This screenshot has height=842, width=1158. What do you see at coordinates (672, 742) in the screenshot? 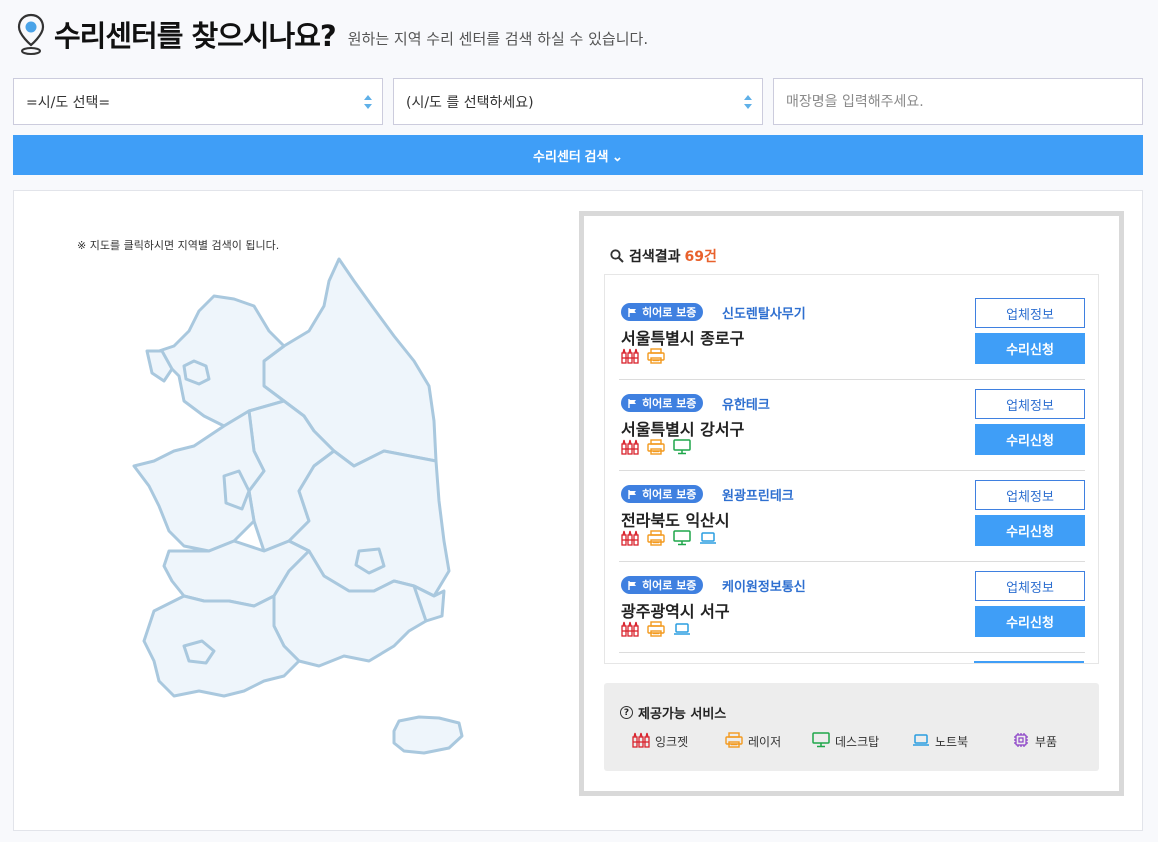
I see `legend-label: 잉크젯` at bounding box center [672, 742].